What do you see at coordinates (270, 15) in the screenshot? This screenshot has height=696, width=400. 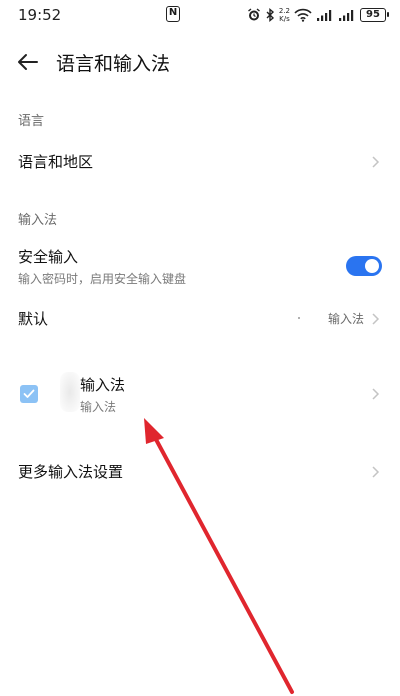 I see `bluetooth-icon` at bounding box center [270, 15].